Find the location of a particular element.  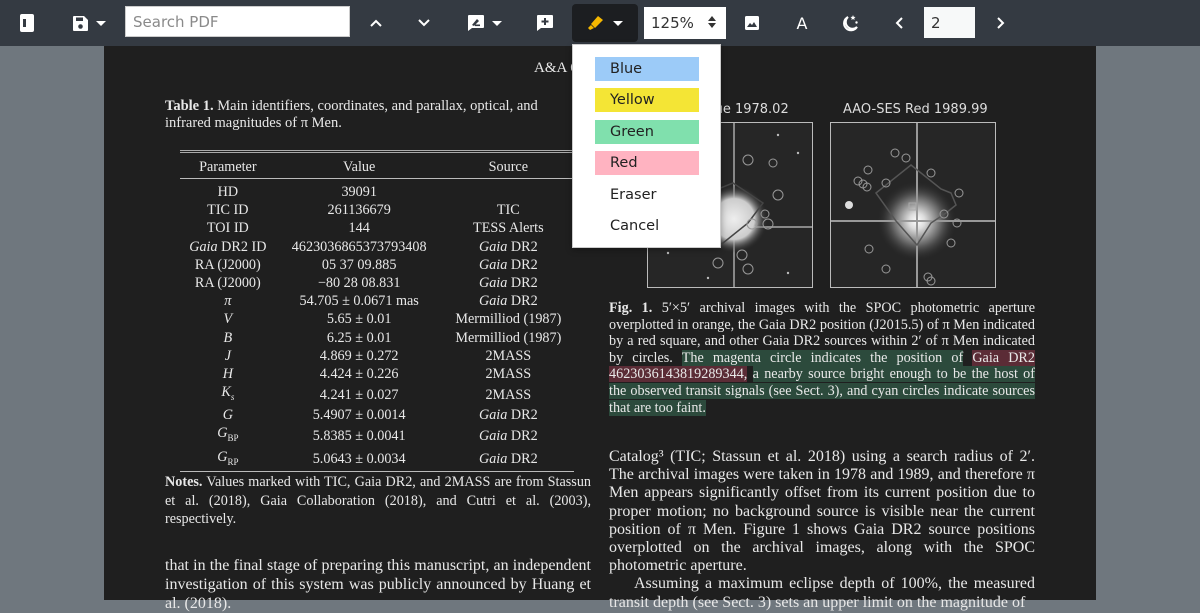

table-caption-label: Table 1. is located at coordinates (189, 106).